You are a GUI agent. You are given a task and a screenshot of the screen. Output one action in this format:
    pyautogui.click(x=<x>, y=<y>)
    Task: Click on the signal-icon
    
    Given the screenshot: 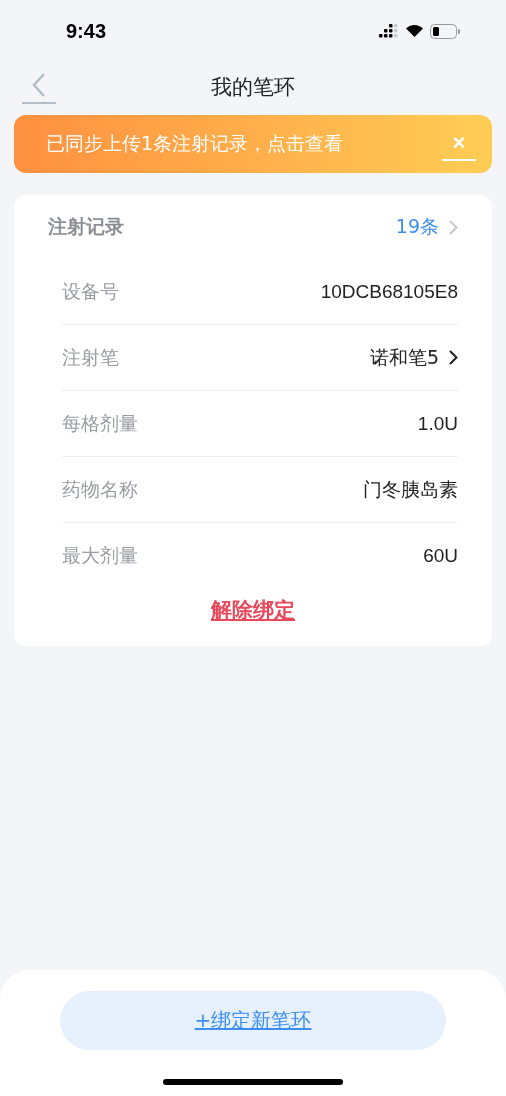 What is the action you would take?
    pyautogui.click(x=389, y=31)
    